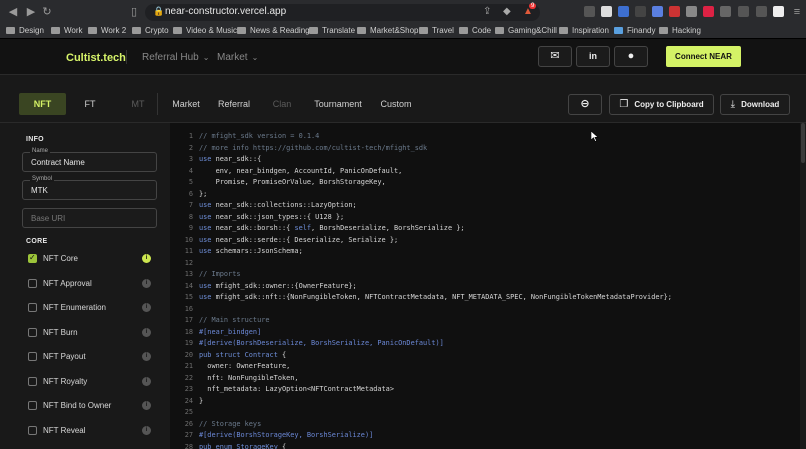  I want to click on checkbox-checked, so click(32, 258).